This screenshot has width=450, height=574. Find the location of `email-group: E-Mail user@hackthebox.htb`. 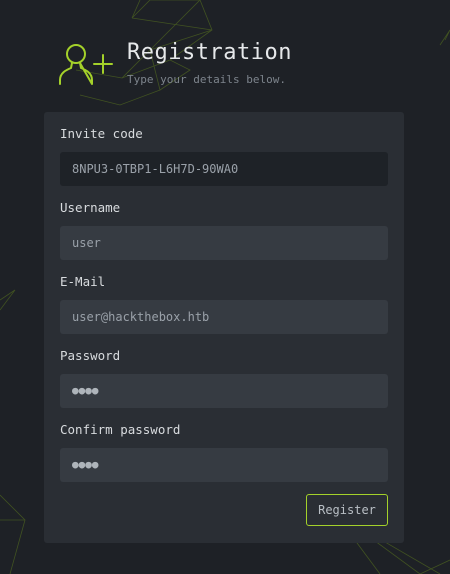

email-group: E-Mail user@hackthebox.htb is located at coordinates (224, 304).